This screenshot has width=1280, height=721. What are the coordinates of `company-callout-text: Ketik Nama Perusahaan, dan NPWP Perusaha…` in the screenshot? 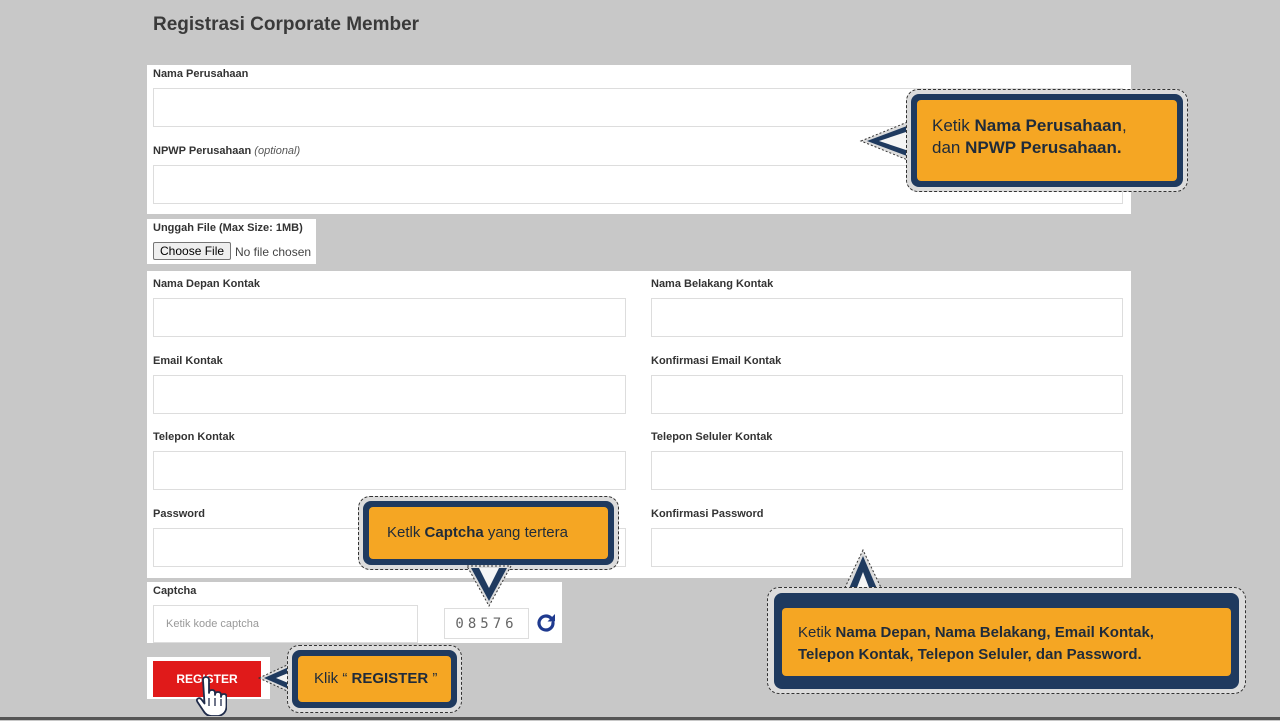 It's located at (1047, 140).